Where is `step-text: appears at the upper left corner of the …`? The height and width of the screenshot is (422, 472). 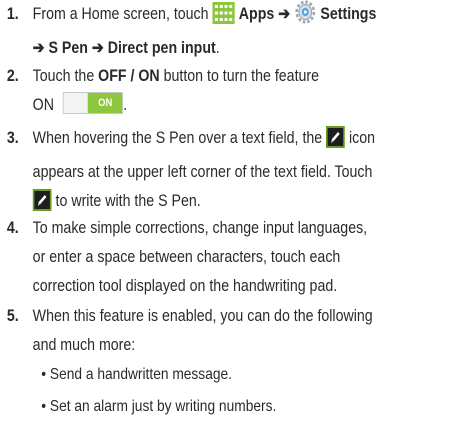
step-text: appears at the upper left corner of the … is located at coordinates (202, 172).